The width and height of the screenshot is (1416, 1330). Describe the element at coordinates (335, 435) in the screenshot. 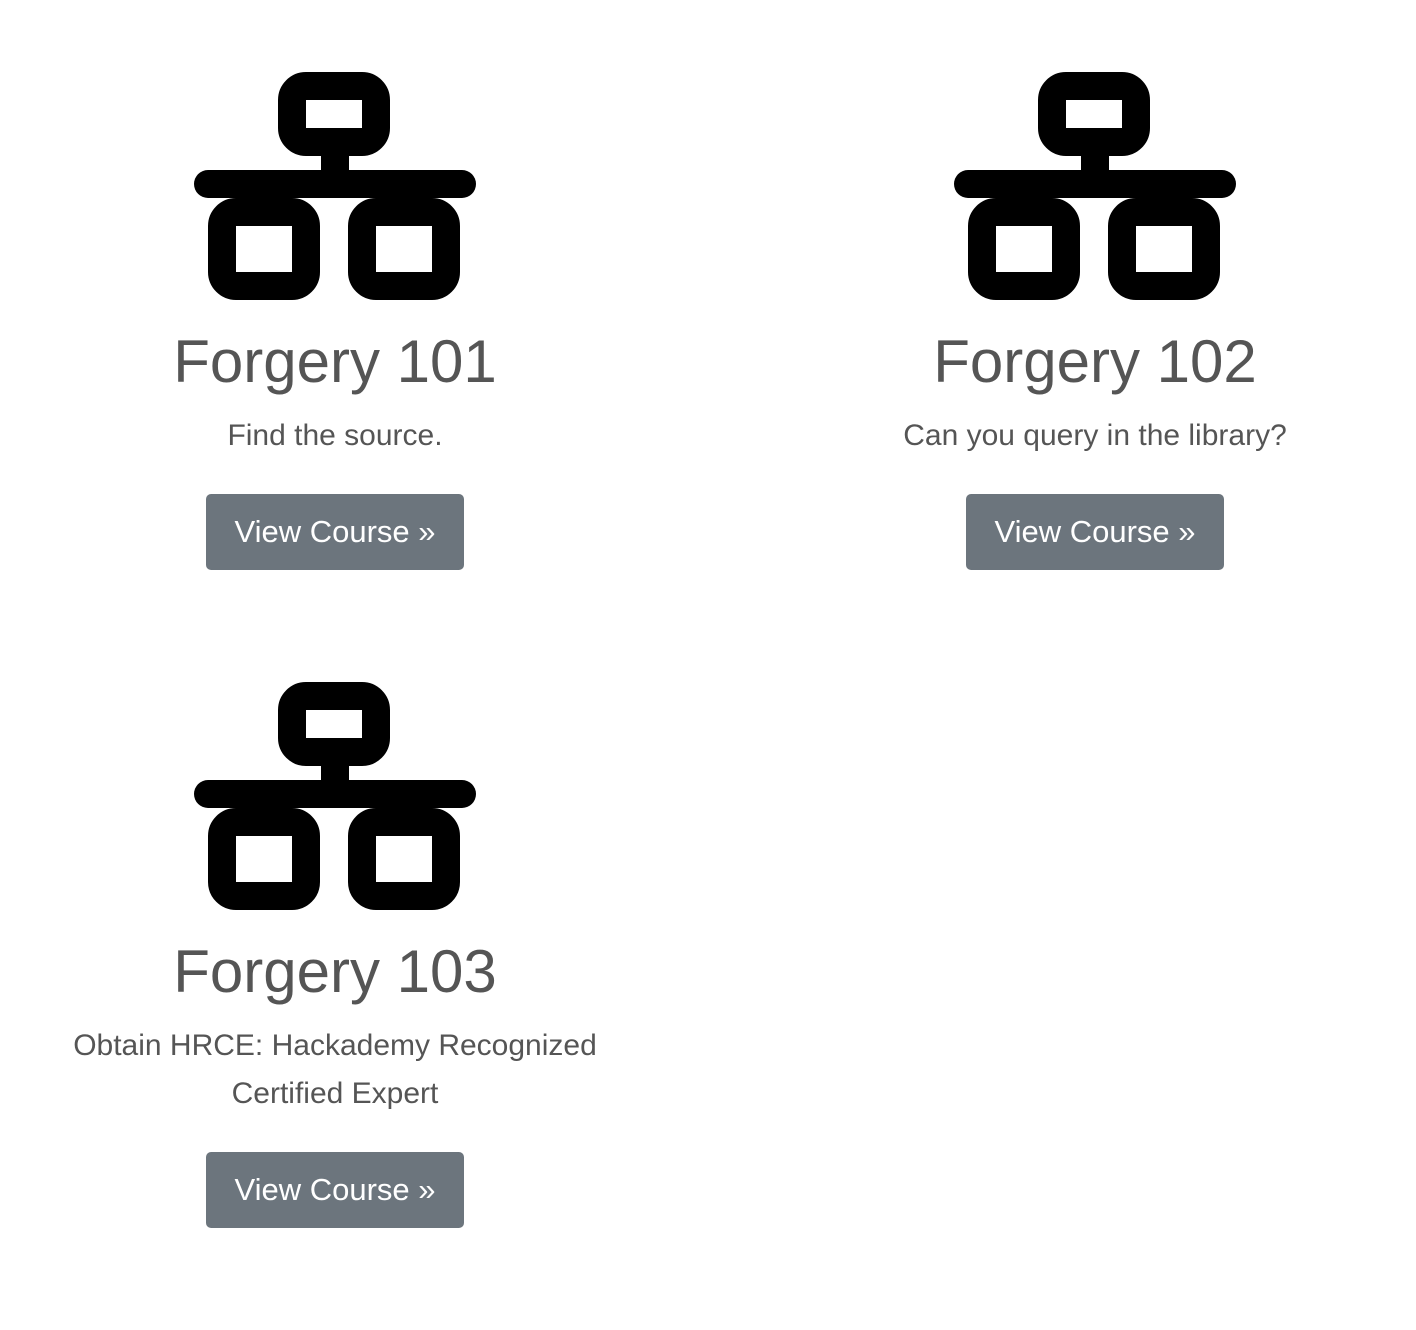

I see `course-description: Find the source.` at that location.